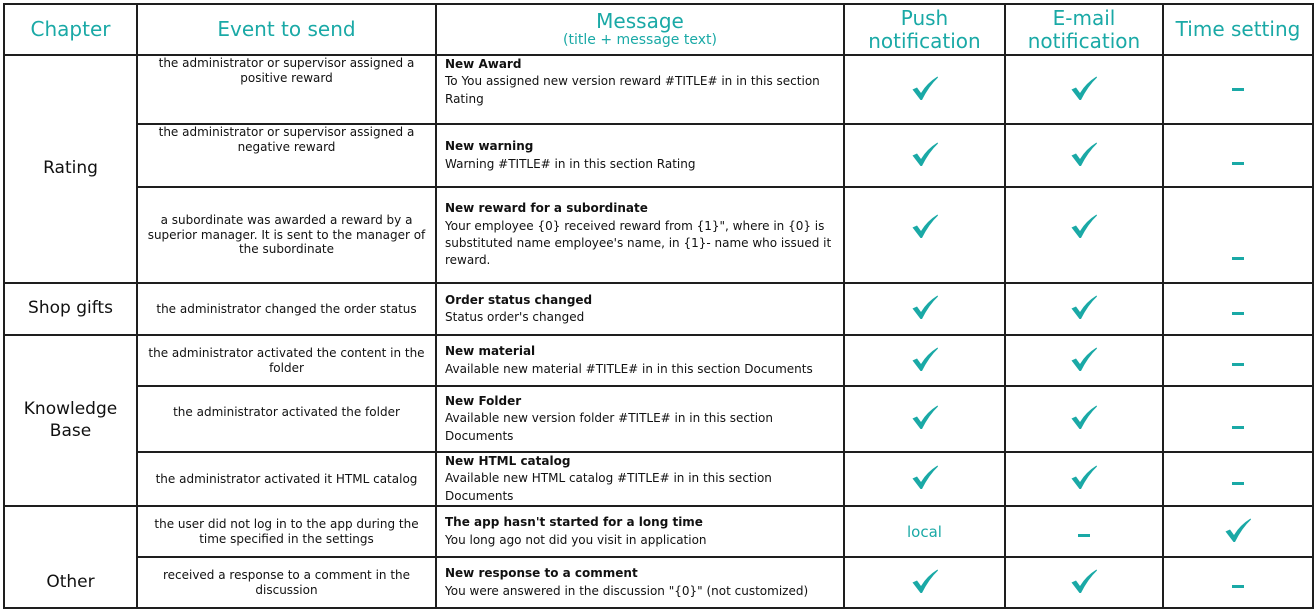  Describe the element at coordinates (924, 40) in the screenshot. I see `header-push-line2: notification` at that location.